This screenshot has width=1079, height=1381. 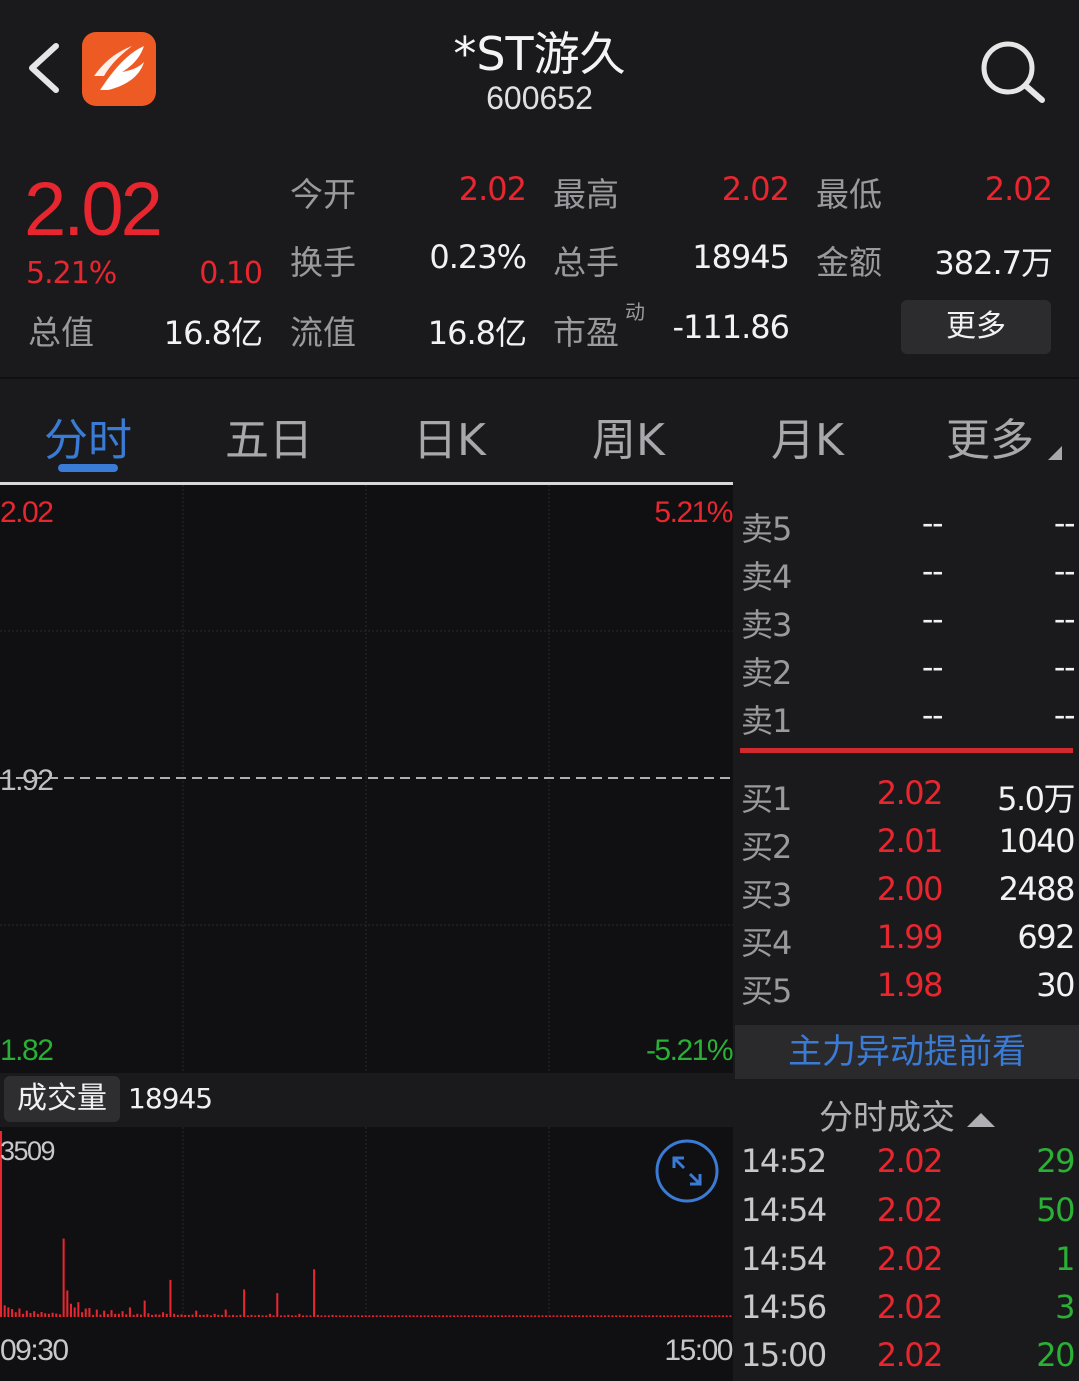 What do you see at coordinates (1055, 1355) in the screenshot?
I see `tick-volume: 20` at bounding box center [1055, 1355].